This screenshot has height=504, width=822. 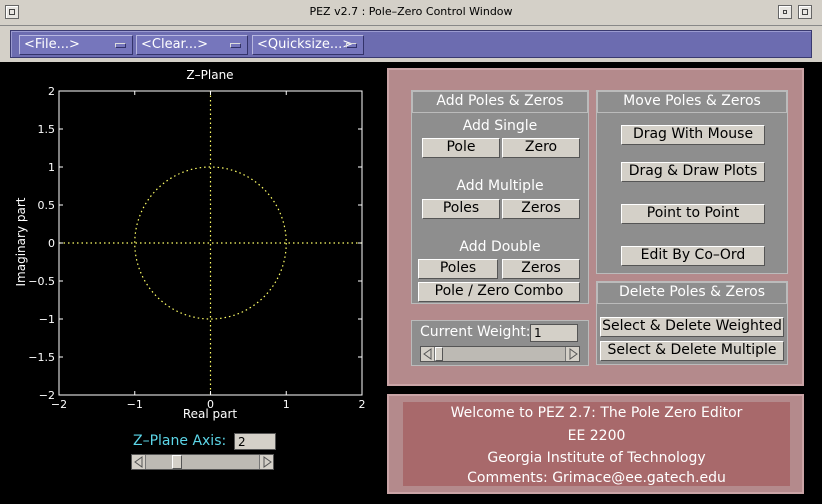 I want to click on quicksize-menu-label: <Quicksize...>, so click(x=305, y=44).